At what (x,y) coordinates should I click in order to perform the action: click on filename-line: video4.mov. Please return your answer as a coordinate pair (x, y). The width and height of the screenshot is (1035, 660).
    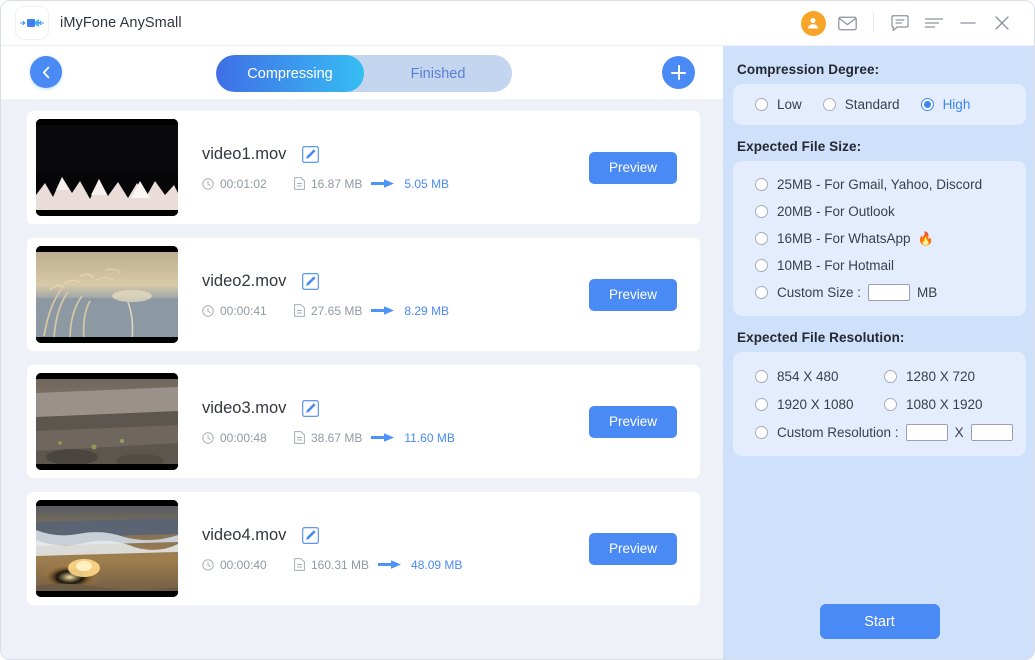
    Looking at the image, I should click on (395, 535).